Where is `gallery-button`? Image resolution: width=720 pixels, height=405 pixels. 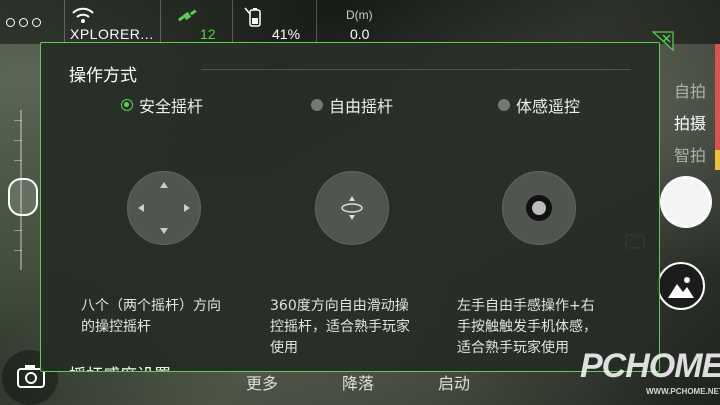 gallery-button is located at coordinates (681, 286).